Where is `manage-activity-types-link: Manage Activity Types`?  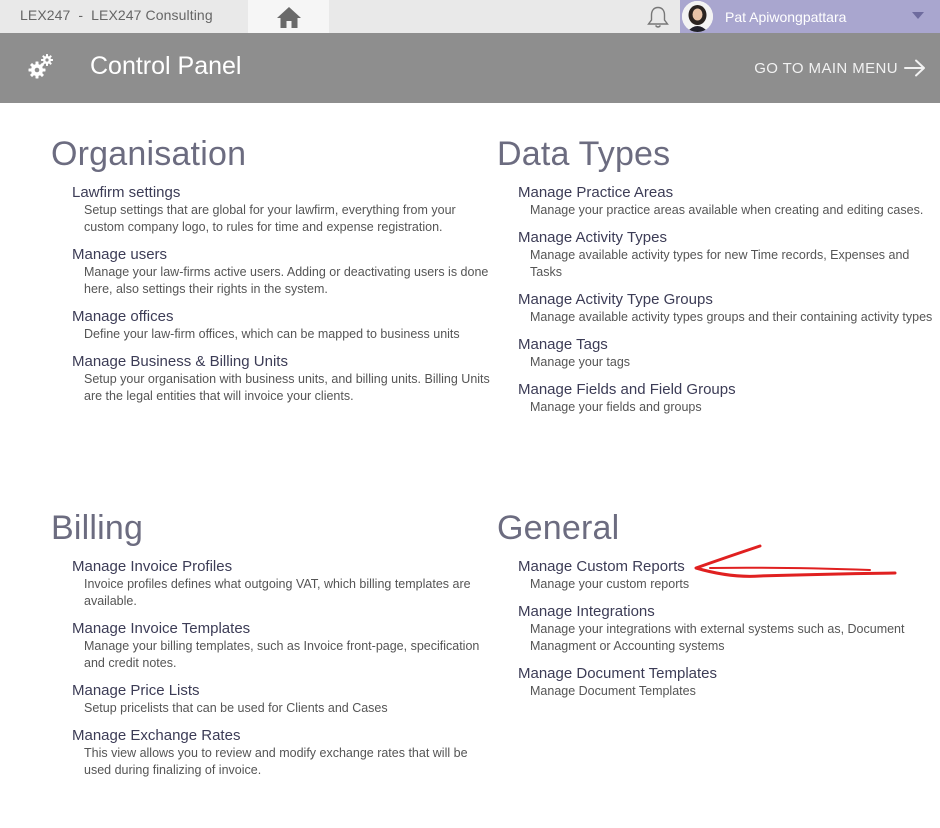
manage-activity-types-link: Manage Activity Types is located at coordinates (592, 237).